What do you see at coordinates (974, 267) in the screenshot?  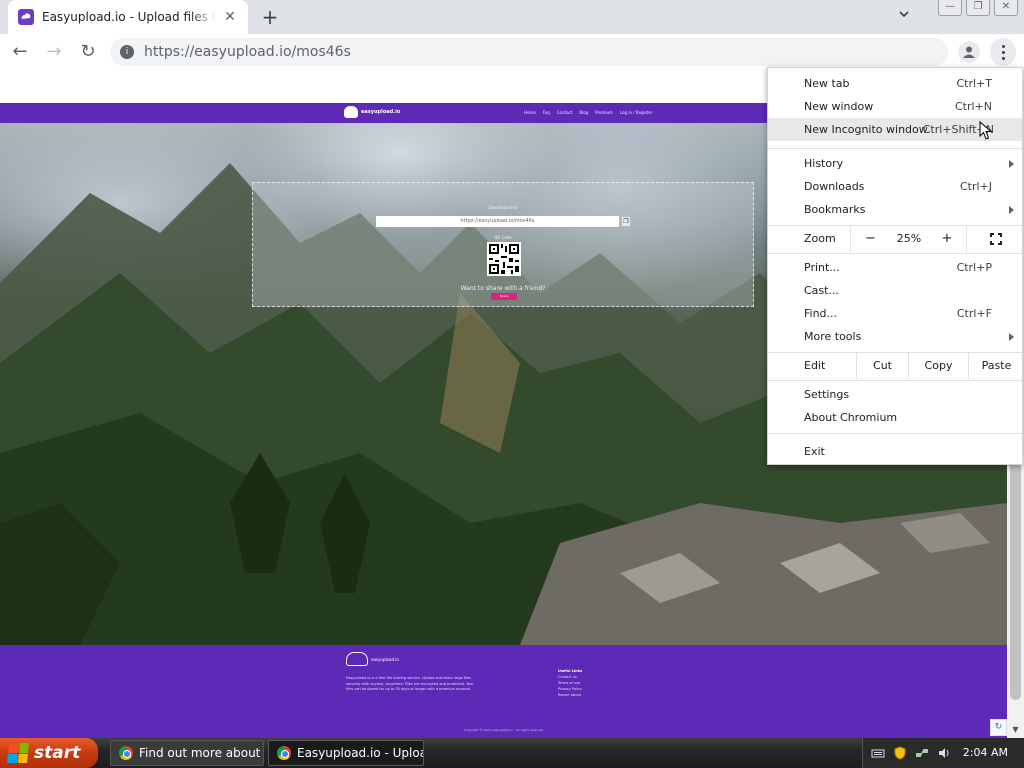 I see `menu-item-shortcut: Ctrl+P` at bounding box center [974, 267].